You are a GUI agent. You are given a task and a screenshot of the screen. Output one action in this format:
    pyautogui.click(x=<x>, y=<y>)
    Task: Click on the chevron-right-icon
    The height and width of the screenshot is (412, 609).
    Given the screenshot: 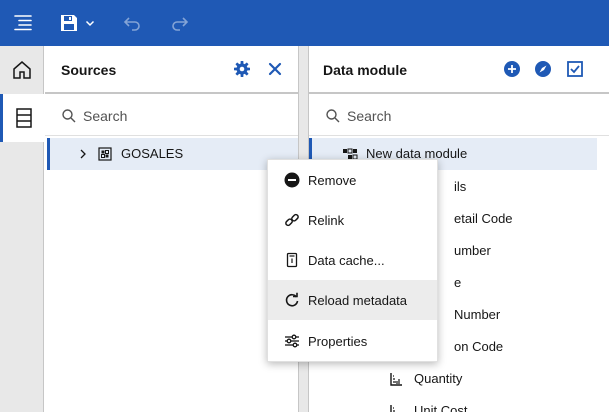 What is the action you would take?
    pyautogui.click(x=83, y=154)
    